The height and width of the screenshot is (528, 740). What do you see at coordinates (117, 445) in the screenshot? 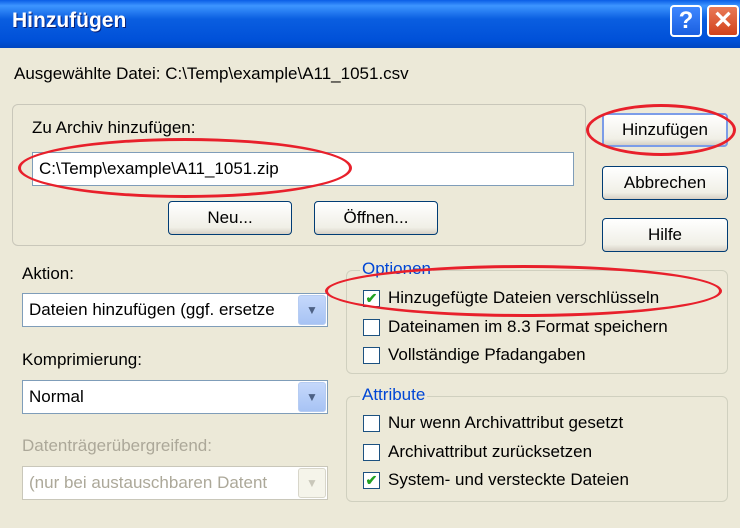
I see `spanning-label: Datenträgerübergreifend:` at bounding box center [117, 445].